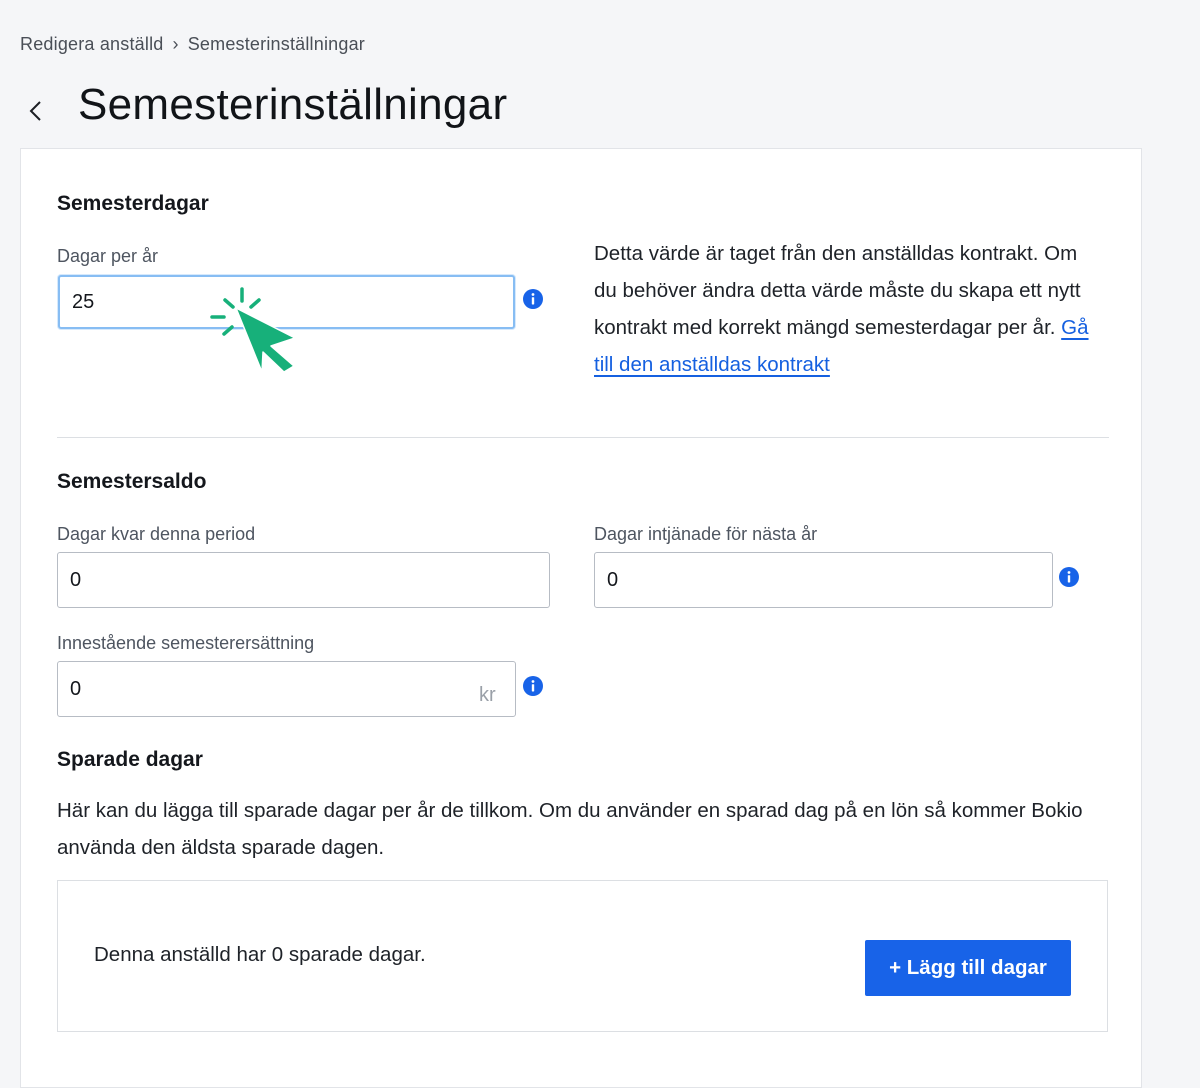 Image resolution: width=1200 pixels, height=1088 pixels. Describe the element at coordinates (132, 481) in the screenshot. I see `section-heading-balance: Semestersaldo` at that location.